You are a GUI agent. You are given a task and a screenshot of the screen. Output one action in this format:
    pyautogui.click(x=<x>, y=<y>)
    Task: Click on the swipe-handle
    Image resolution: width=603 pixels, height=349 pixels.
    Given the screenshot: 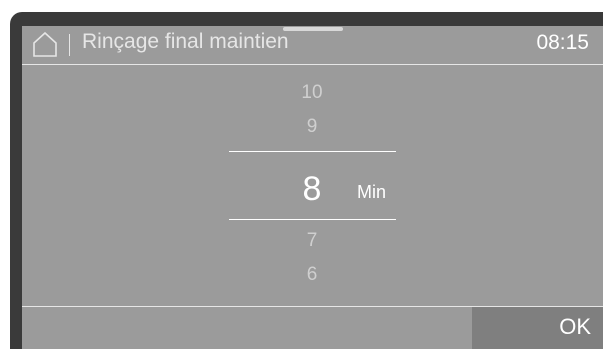 What is the action you would take?
    pyautogui.click(x=313, y=29)
    